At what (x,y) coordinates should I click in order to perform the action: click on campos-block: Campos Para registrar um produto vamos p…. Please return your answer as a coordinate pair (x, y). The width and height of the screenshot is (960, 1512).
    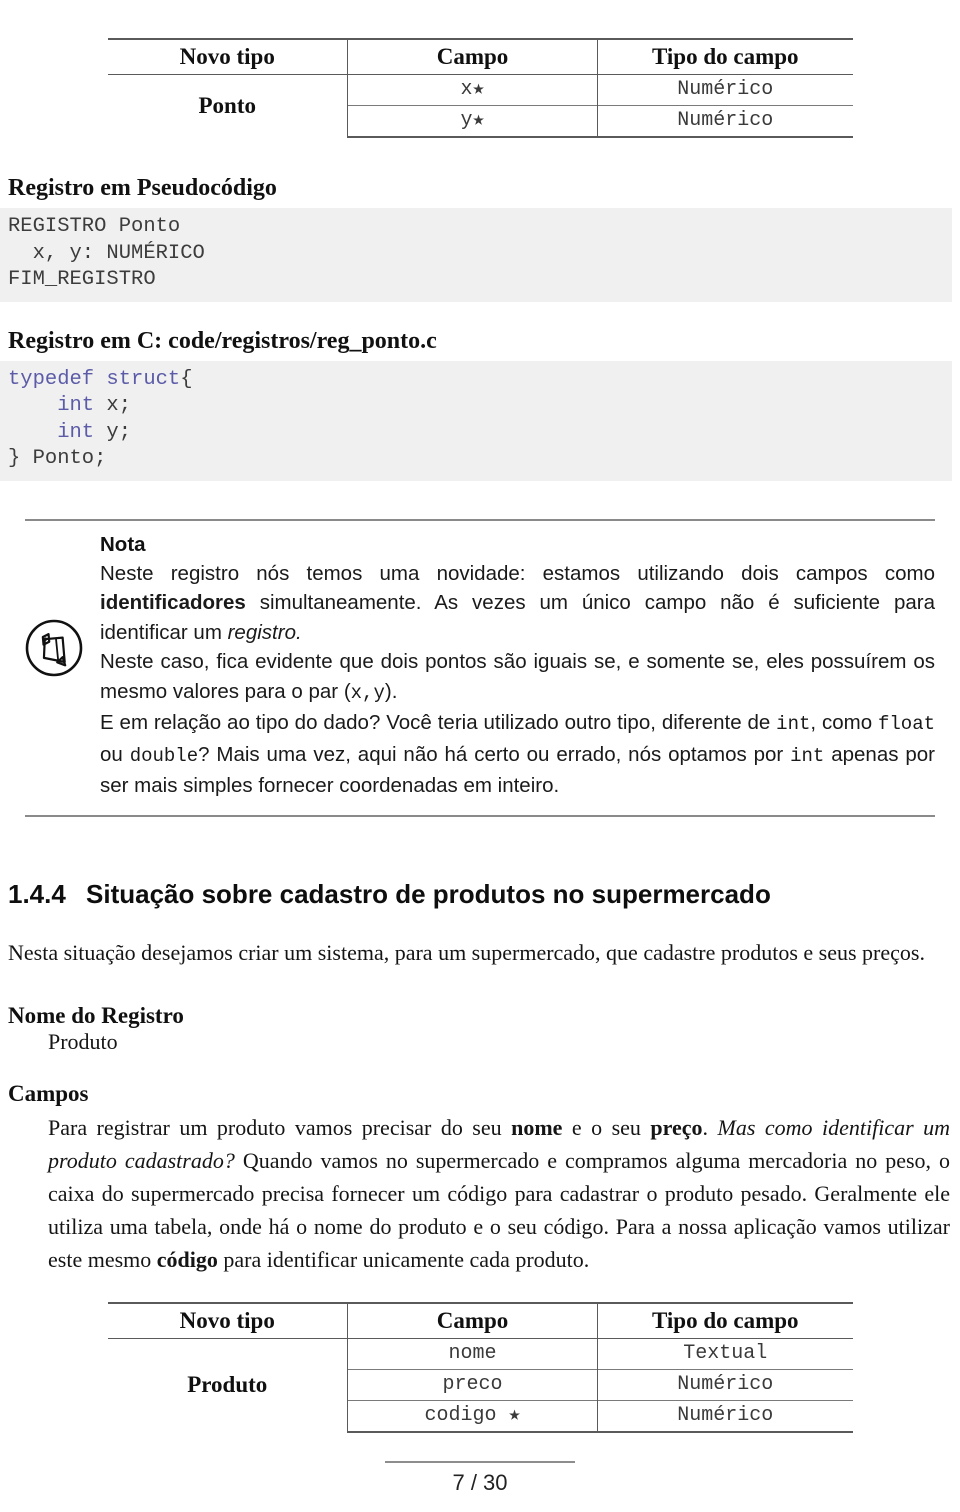
    Looking at the image, I should click on (480, 1178).